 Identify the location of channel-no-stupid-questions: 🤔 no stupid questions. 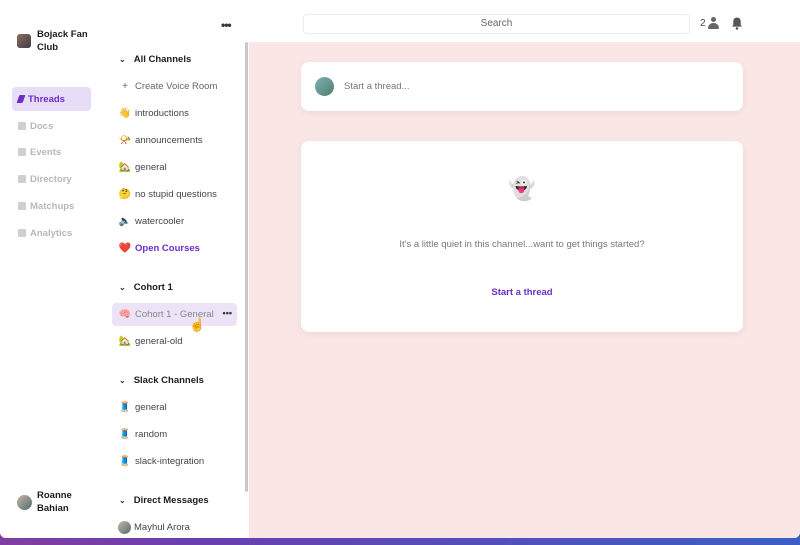
(167, 194).